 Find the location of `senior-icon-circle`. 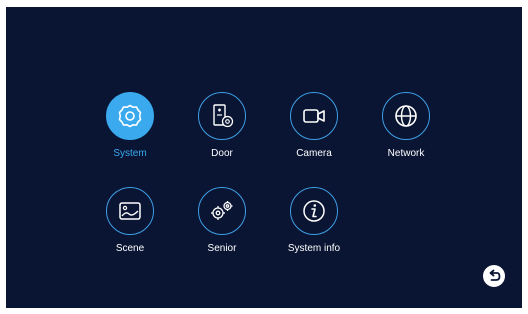

senior-icon-circle is located at coordinates (222, 211).